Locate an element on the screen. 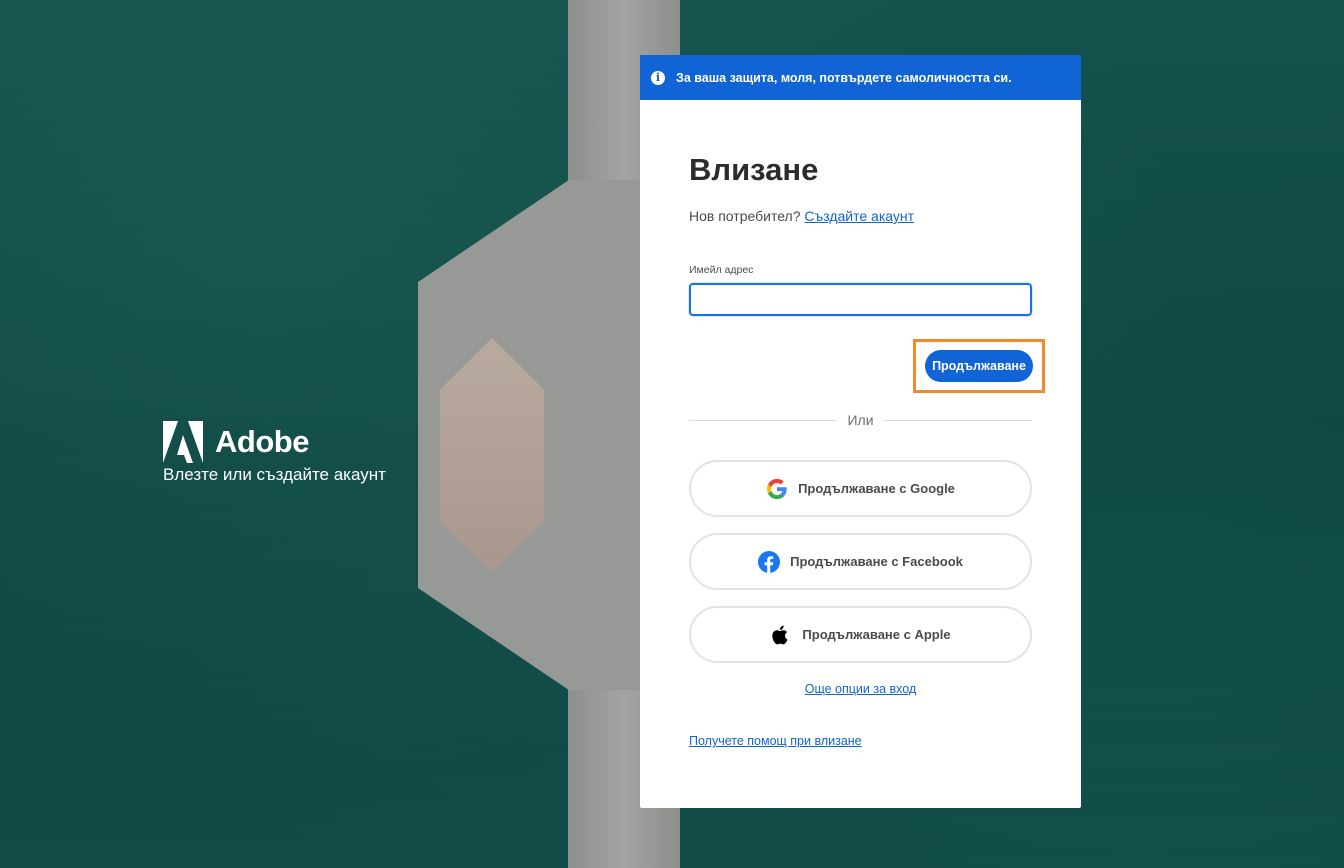  continue-google-button: Продължаване с Google is located at coordinates (860, 488).